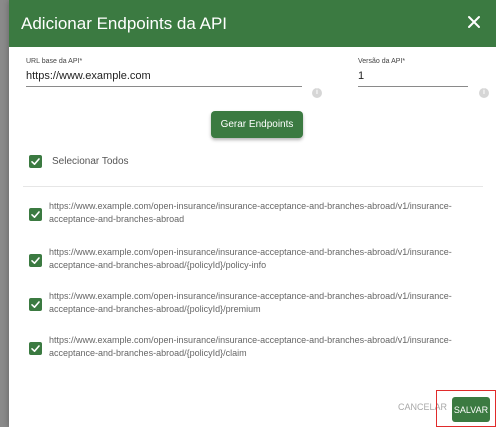  Describe the element at coordinates (90, 161) in the screenshot. I see `select-all-label: Selecionar Todos` at that location.